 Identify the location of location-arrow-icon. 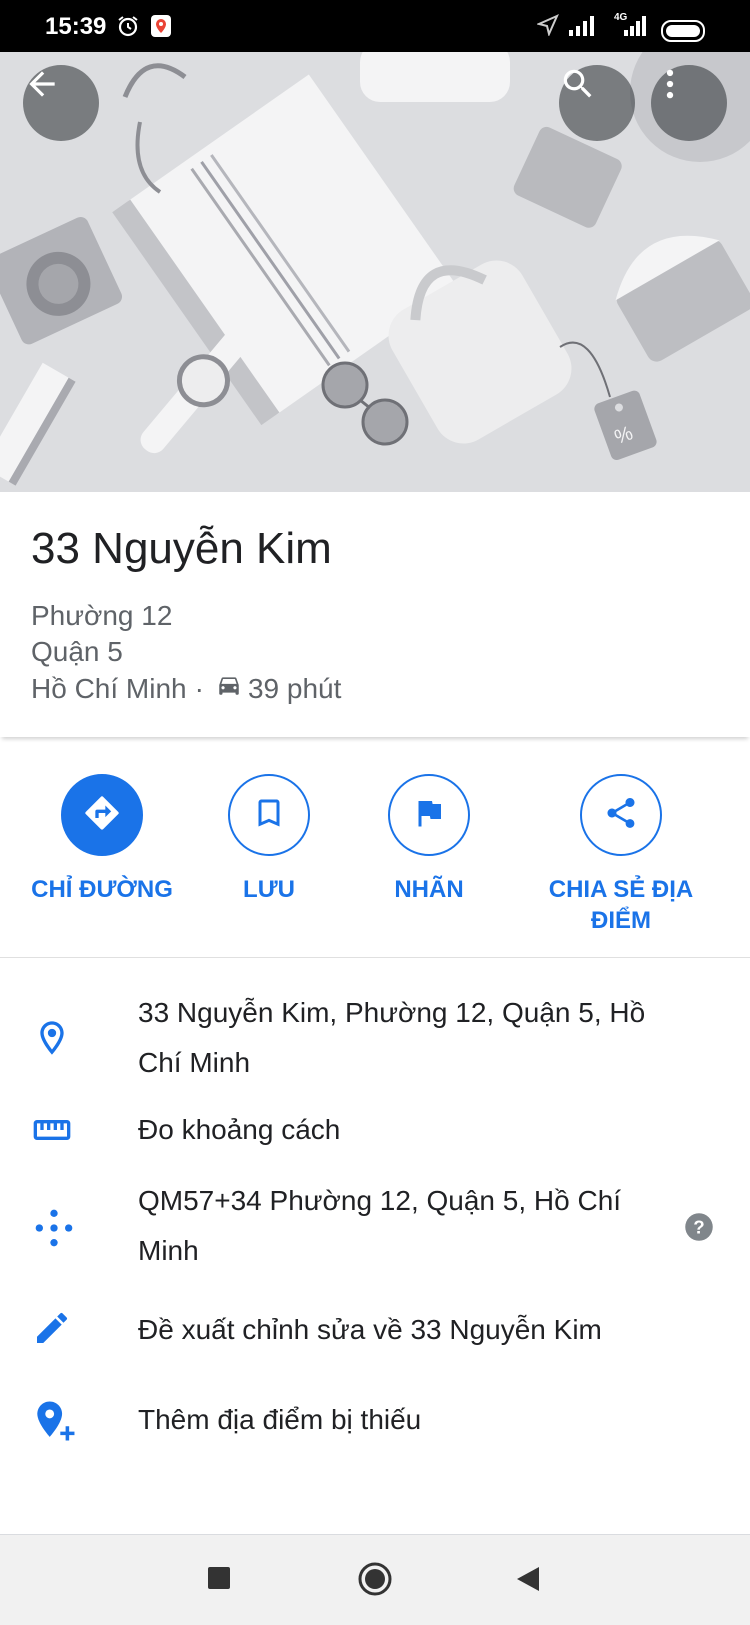
(547, 27).